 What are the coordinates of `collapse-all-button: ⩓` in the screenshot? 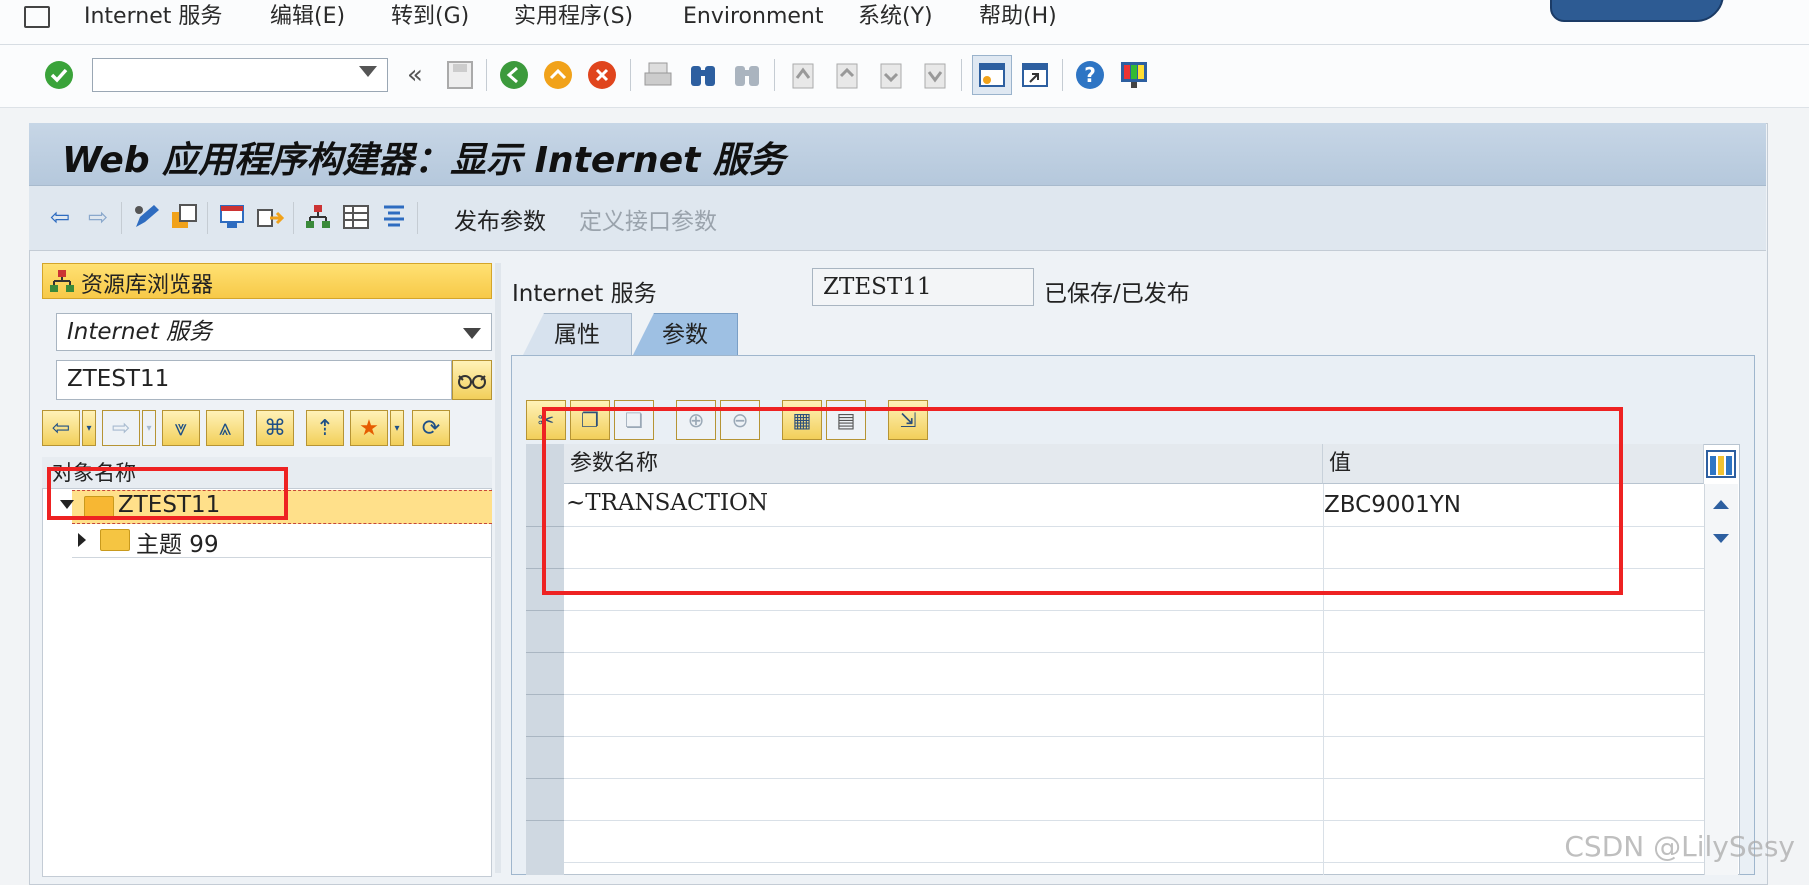 It's located at (225, 428).